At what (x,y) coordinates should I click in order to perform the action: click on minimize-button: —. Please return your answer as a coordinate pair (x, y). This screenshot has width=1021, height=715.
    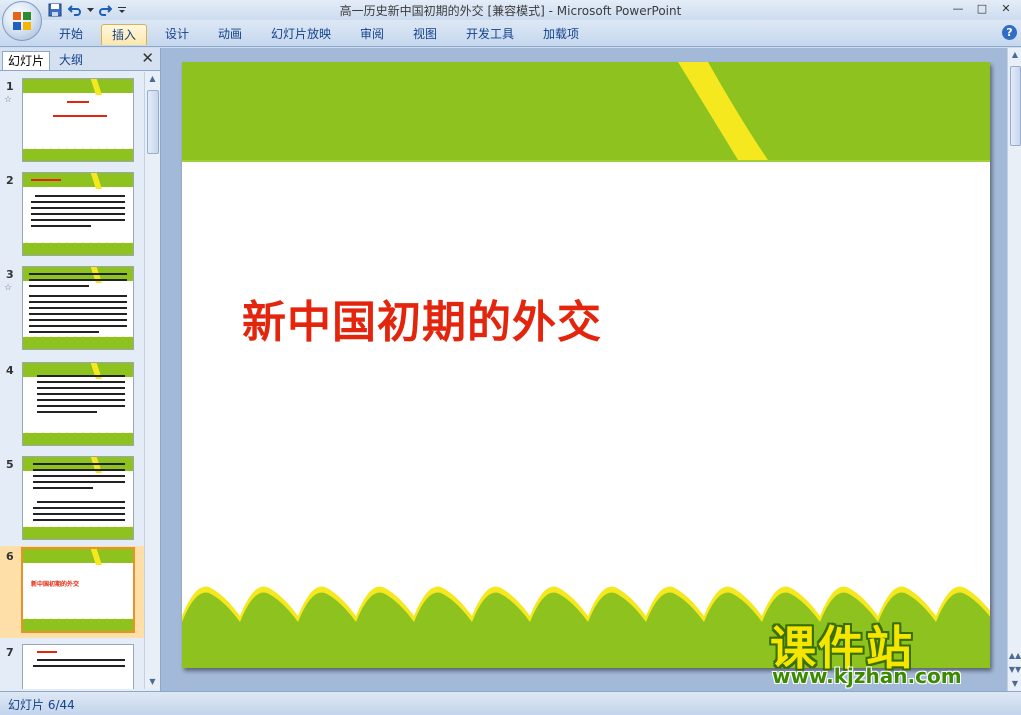
    Looking at the image, I should click on (958, 8).